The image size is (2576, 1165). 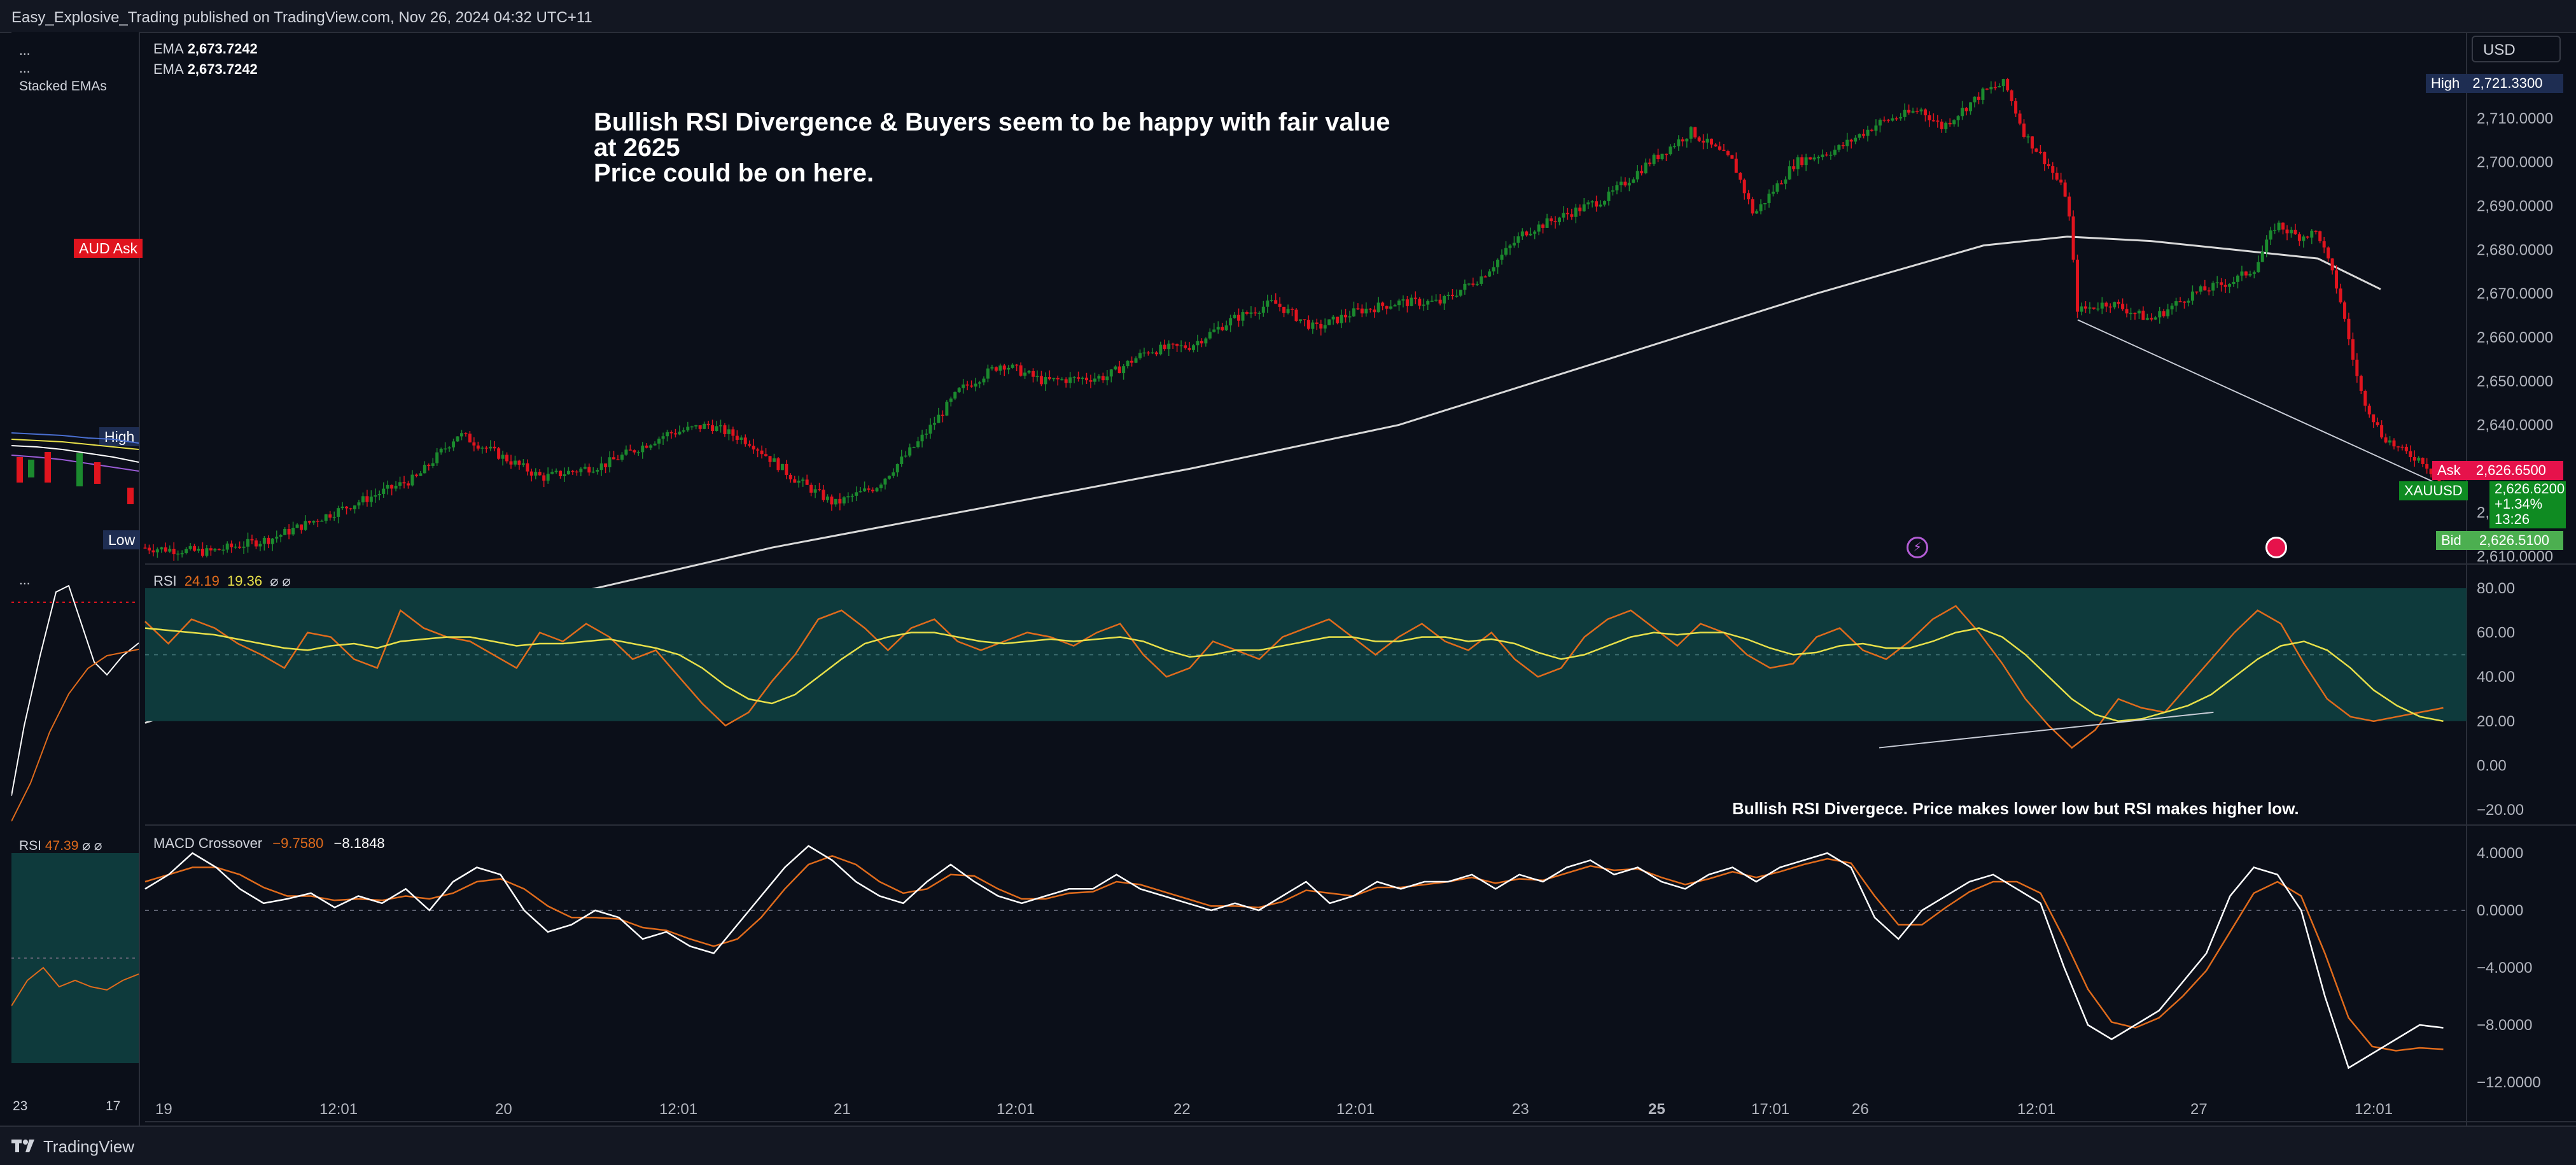 I want to click on price-axis-tick: 2,700.0000, so click(x=2515, y=162).